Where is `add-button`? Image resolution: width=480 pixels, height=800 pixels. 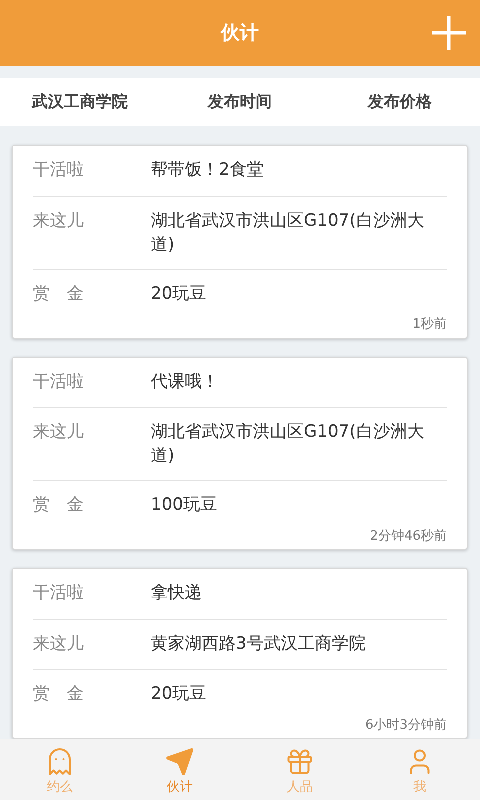 add-button is located at coordinates (449, 33).